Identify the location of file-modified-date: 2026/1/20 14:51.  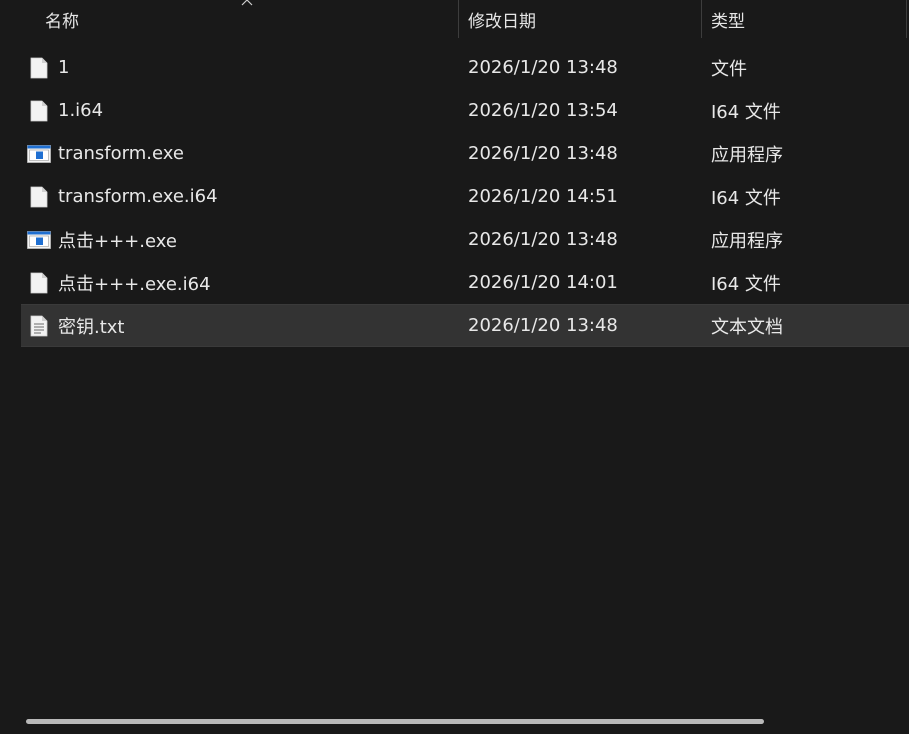
(543, 196).